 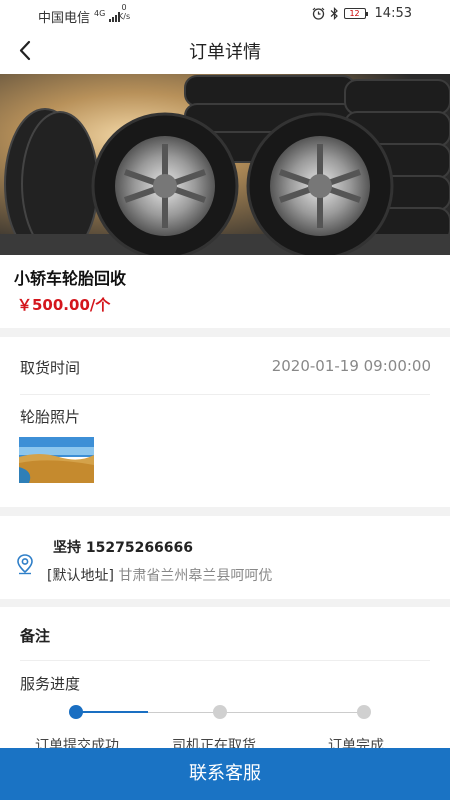 What do you see at coordinates (64, 305) in the screenshot?
I see `product-price: ￥500.00/个` at bounding box center [64, 305].